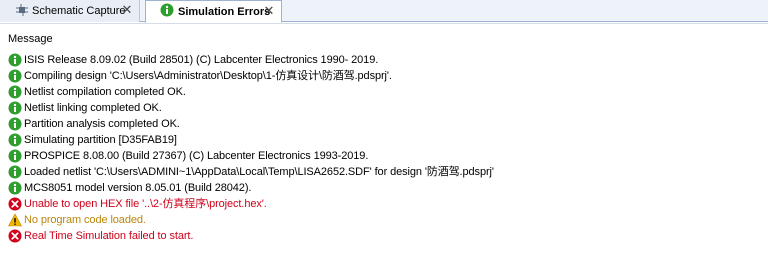 The image size is (768, 261). Describe the element at coordinates (105, 92) in the screenshot. I see `message-text: Netlist compilation completed OK.` at that location.